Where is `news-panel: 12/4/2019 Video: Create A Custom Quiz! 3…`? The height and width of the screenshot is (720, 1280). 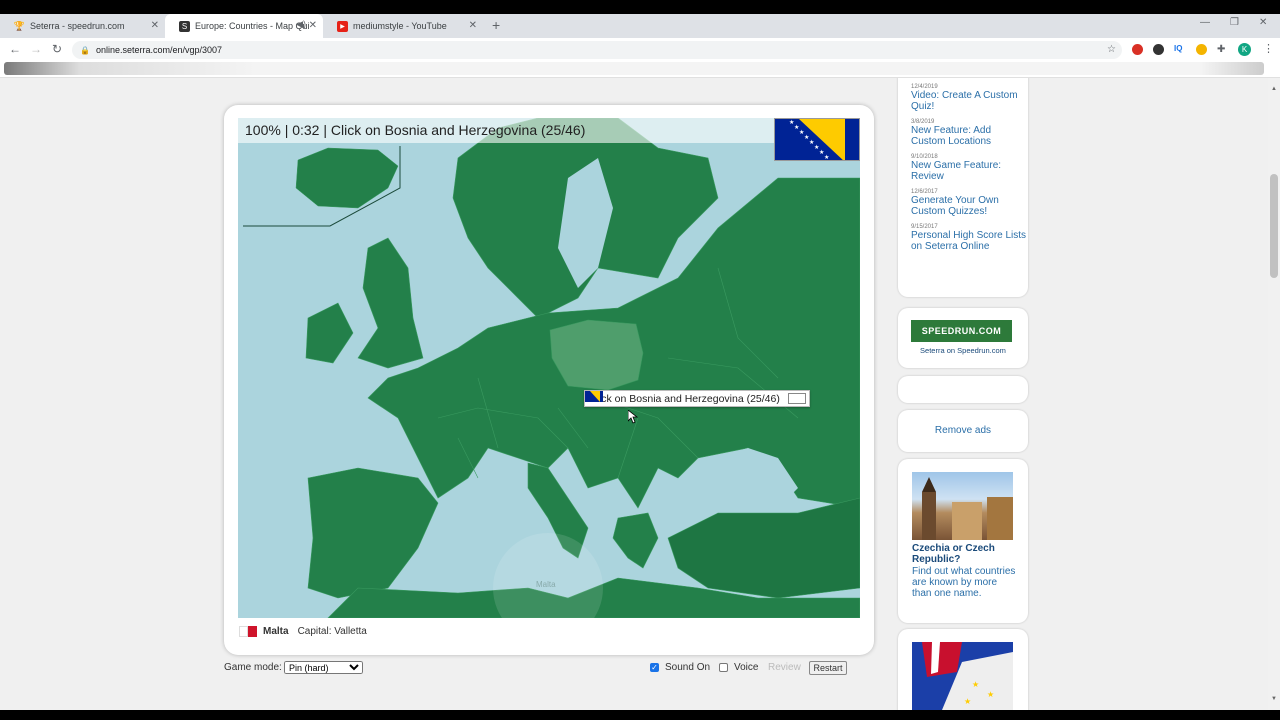
news-panel: 12/4/2019 Video: Create A Custom Quiz! 3… is located at coordinates (963, 187).